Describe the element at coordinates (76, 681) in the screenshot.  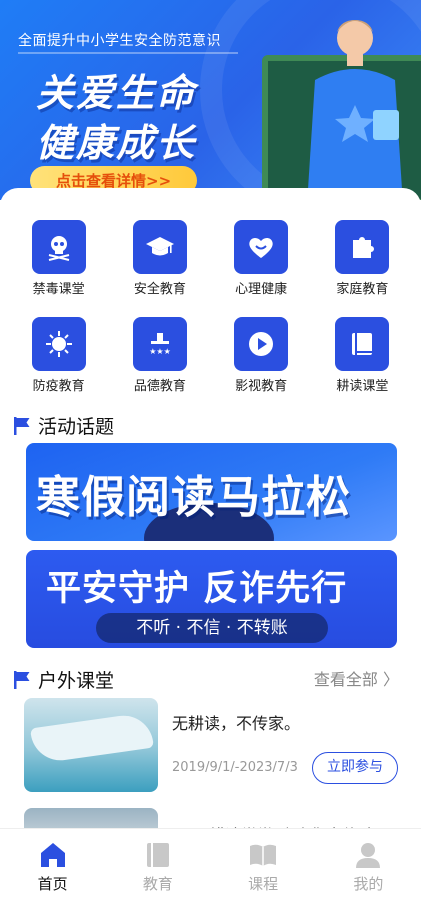
I see `section-title: 户外课堂` at that location.